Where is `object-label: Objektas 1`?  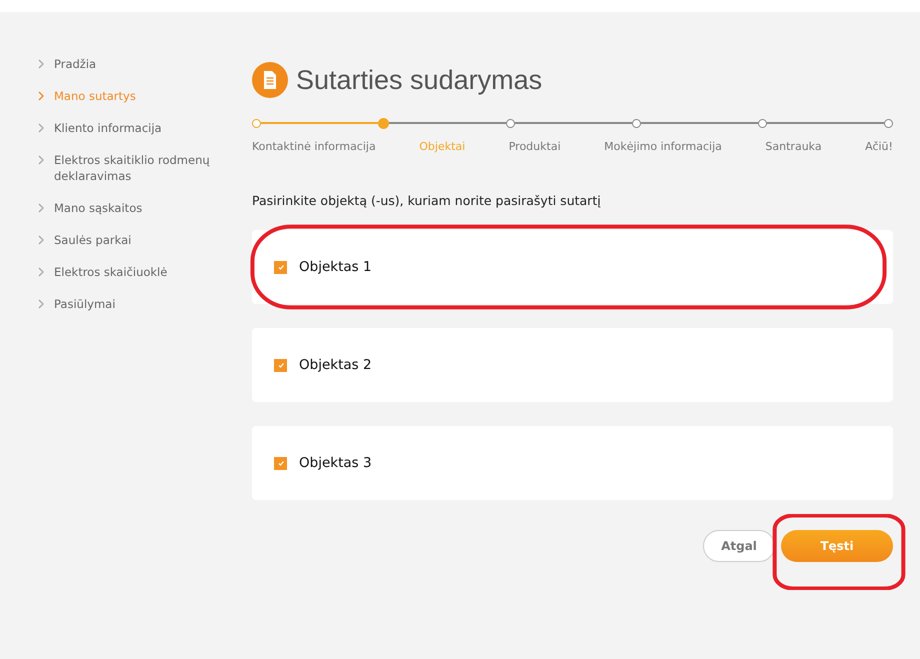 object-label: Objektas 1 is located at coordinates (335, 267).